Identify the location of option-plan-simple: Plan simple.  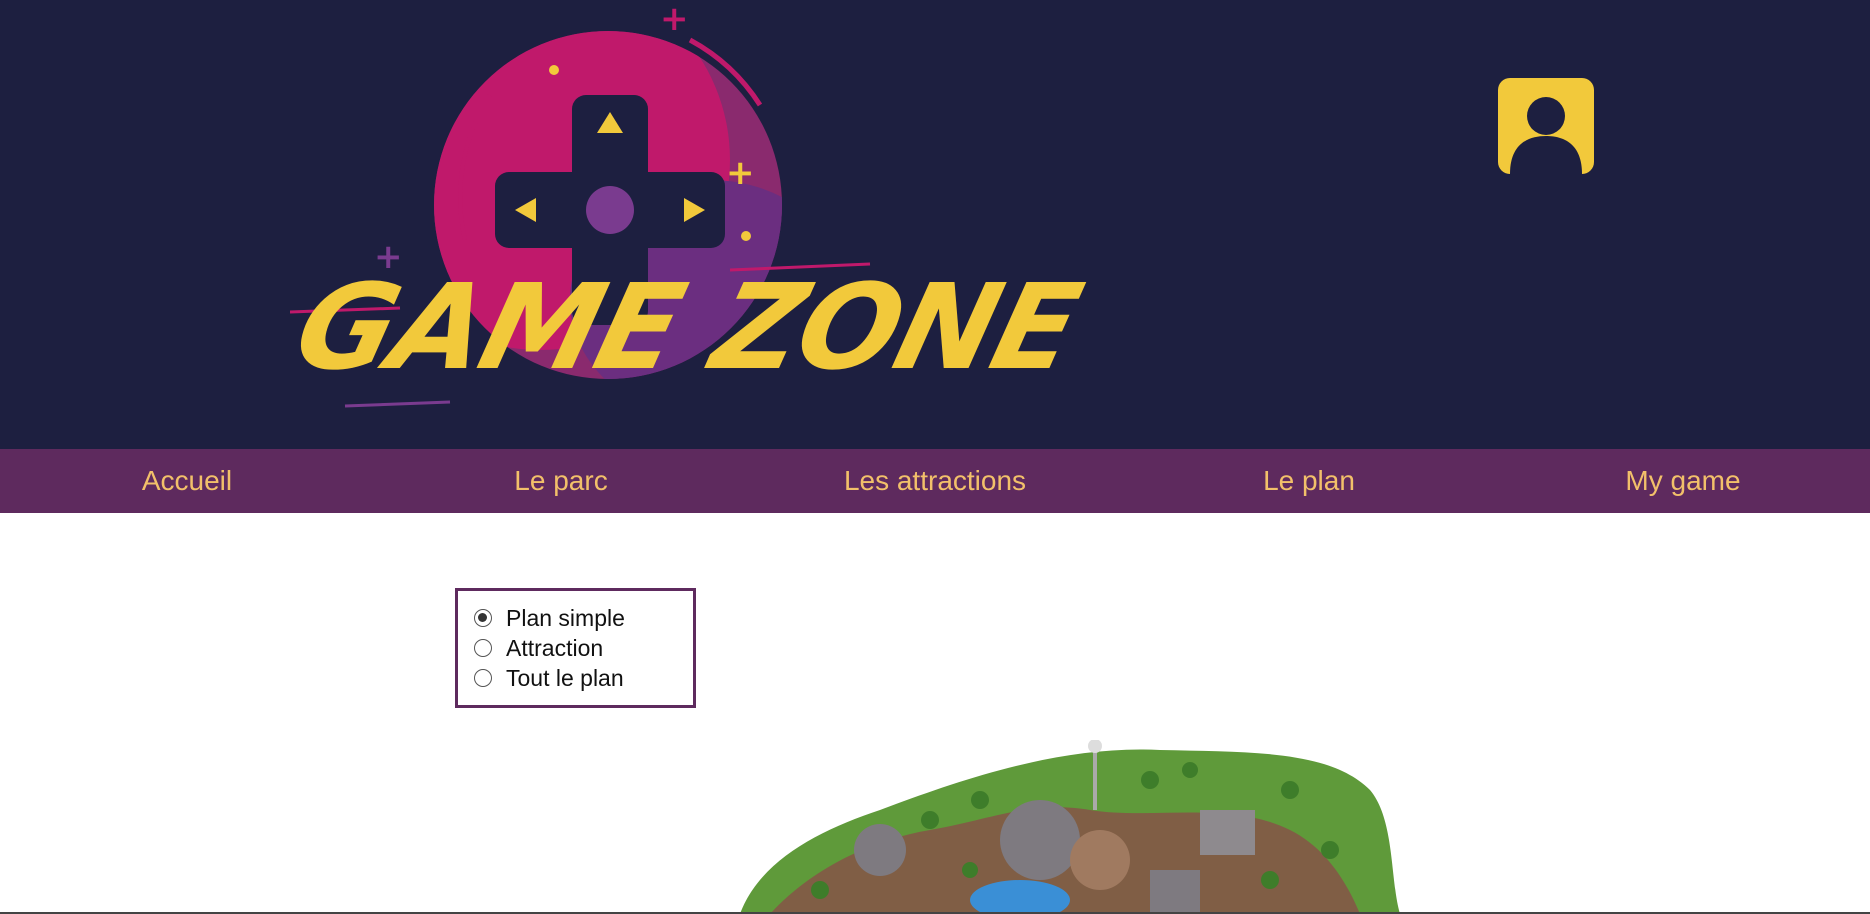
(583, 618).